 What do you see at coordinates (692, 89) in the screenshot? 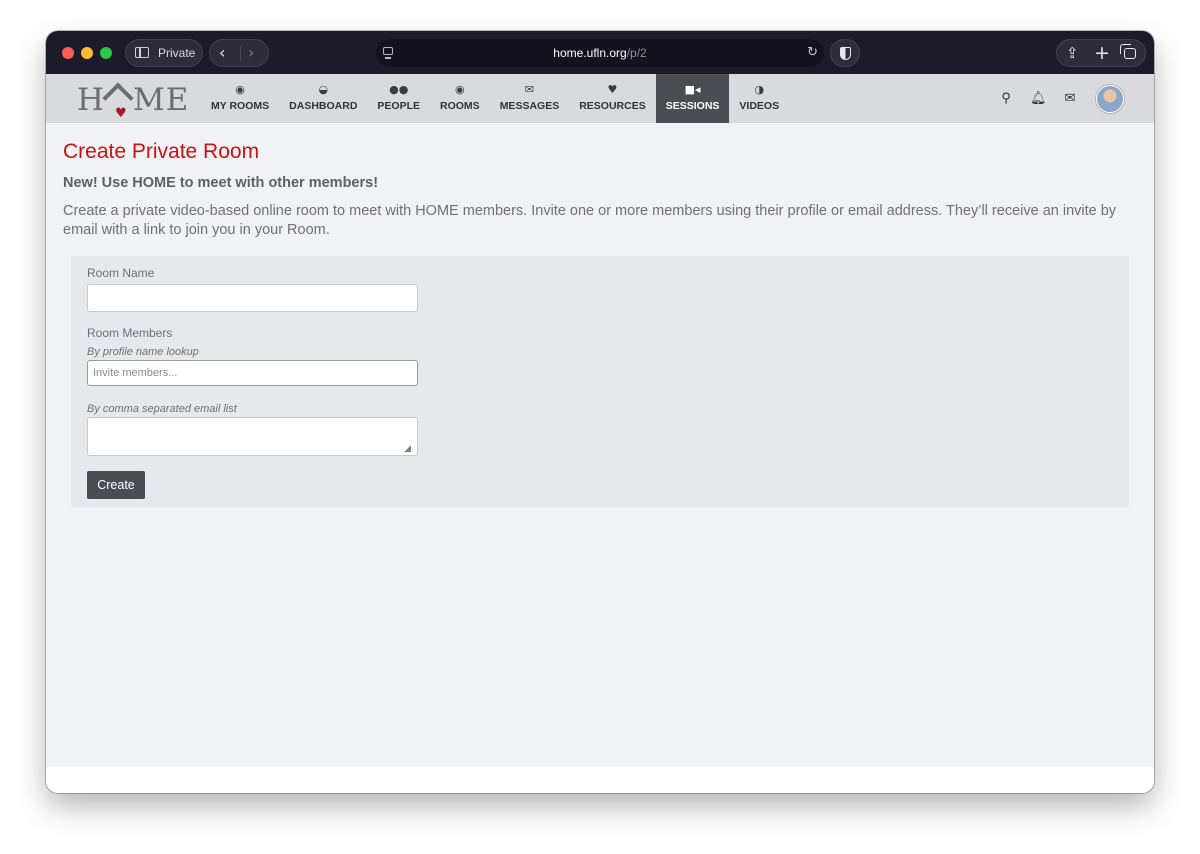
I see `video-camera-icon: ■◂` at bounding box center [692, 89].